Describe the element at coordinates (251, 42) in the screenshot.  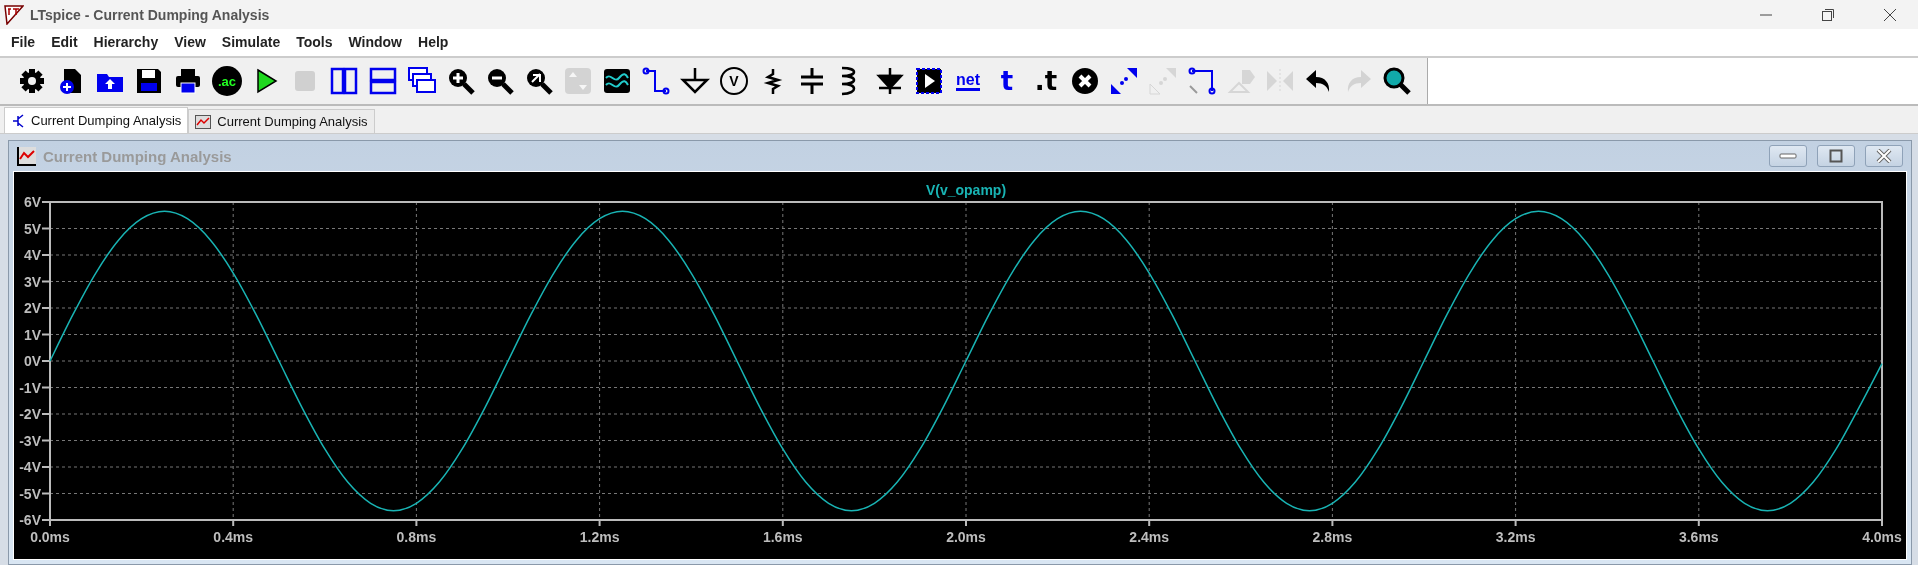
I see `menu-item: Simulate` at that location.